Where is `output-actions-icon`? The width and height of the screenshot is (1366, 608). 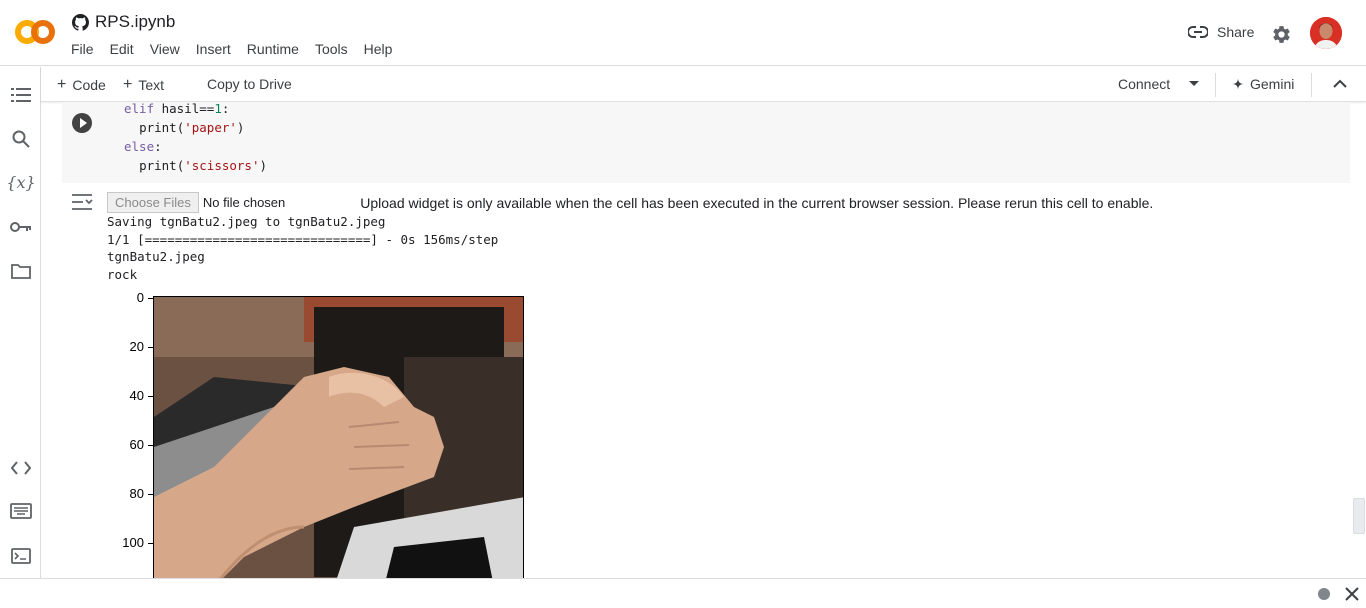
output-actions-icon is located at coordinates (82, 202).